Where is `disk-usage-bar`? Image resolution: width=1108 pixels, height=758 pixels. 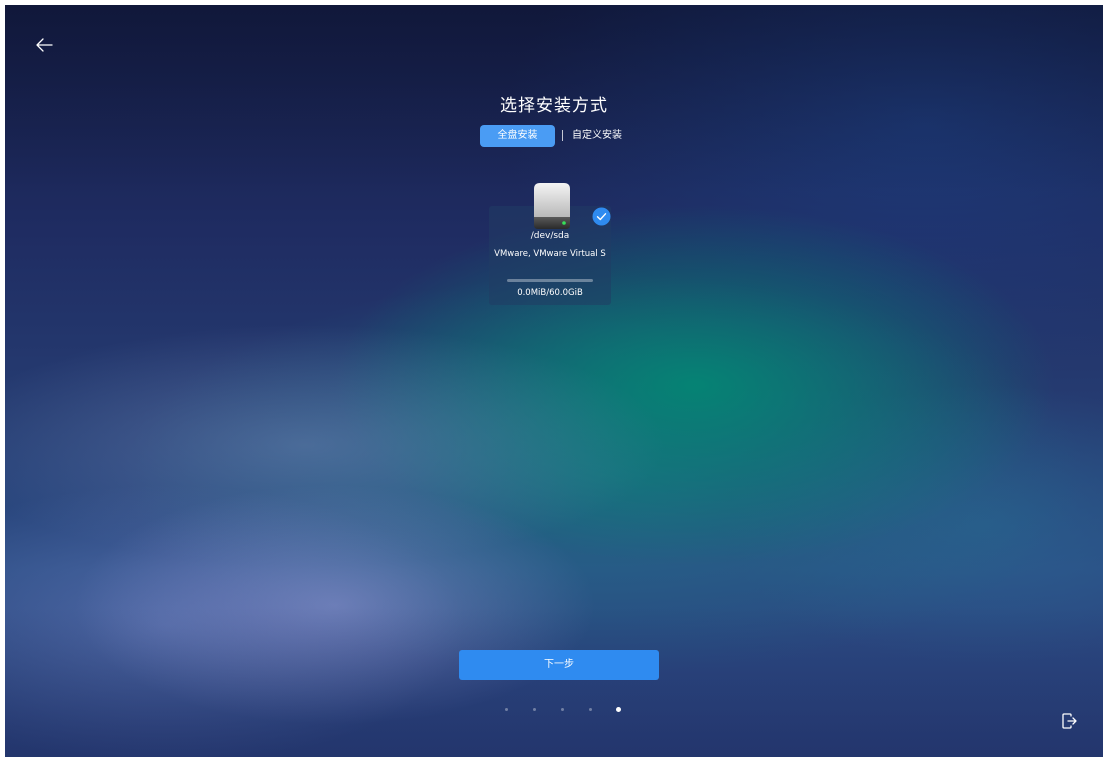
disk-usage-bar is located at coordinates (550, 280).